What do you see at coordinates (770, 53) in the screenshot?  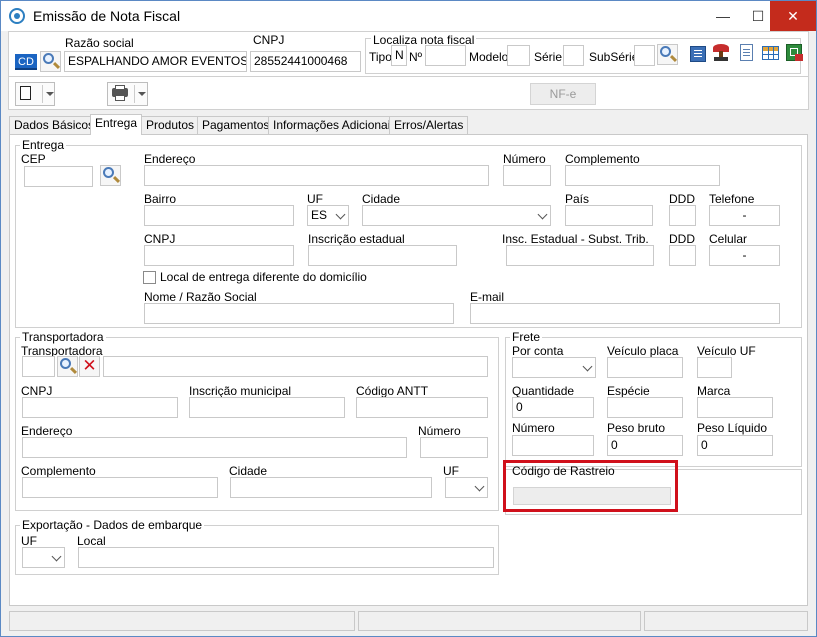 I see `grid-icon` at bounding box center [770, 53].